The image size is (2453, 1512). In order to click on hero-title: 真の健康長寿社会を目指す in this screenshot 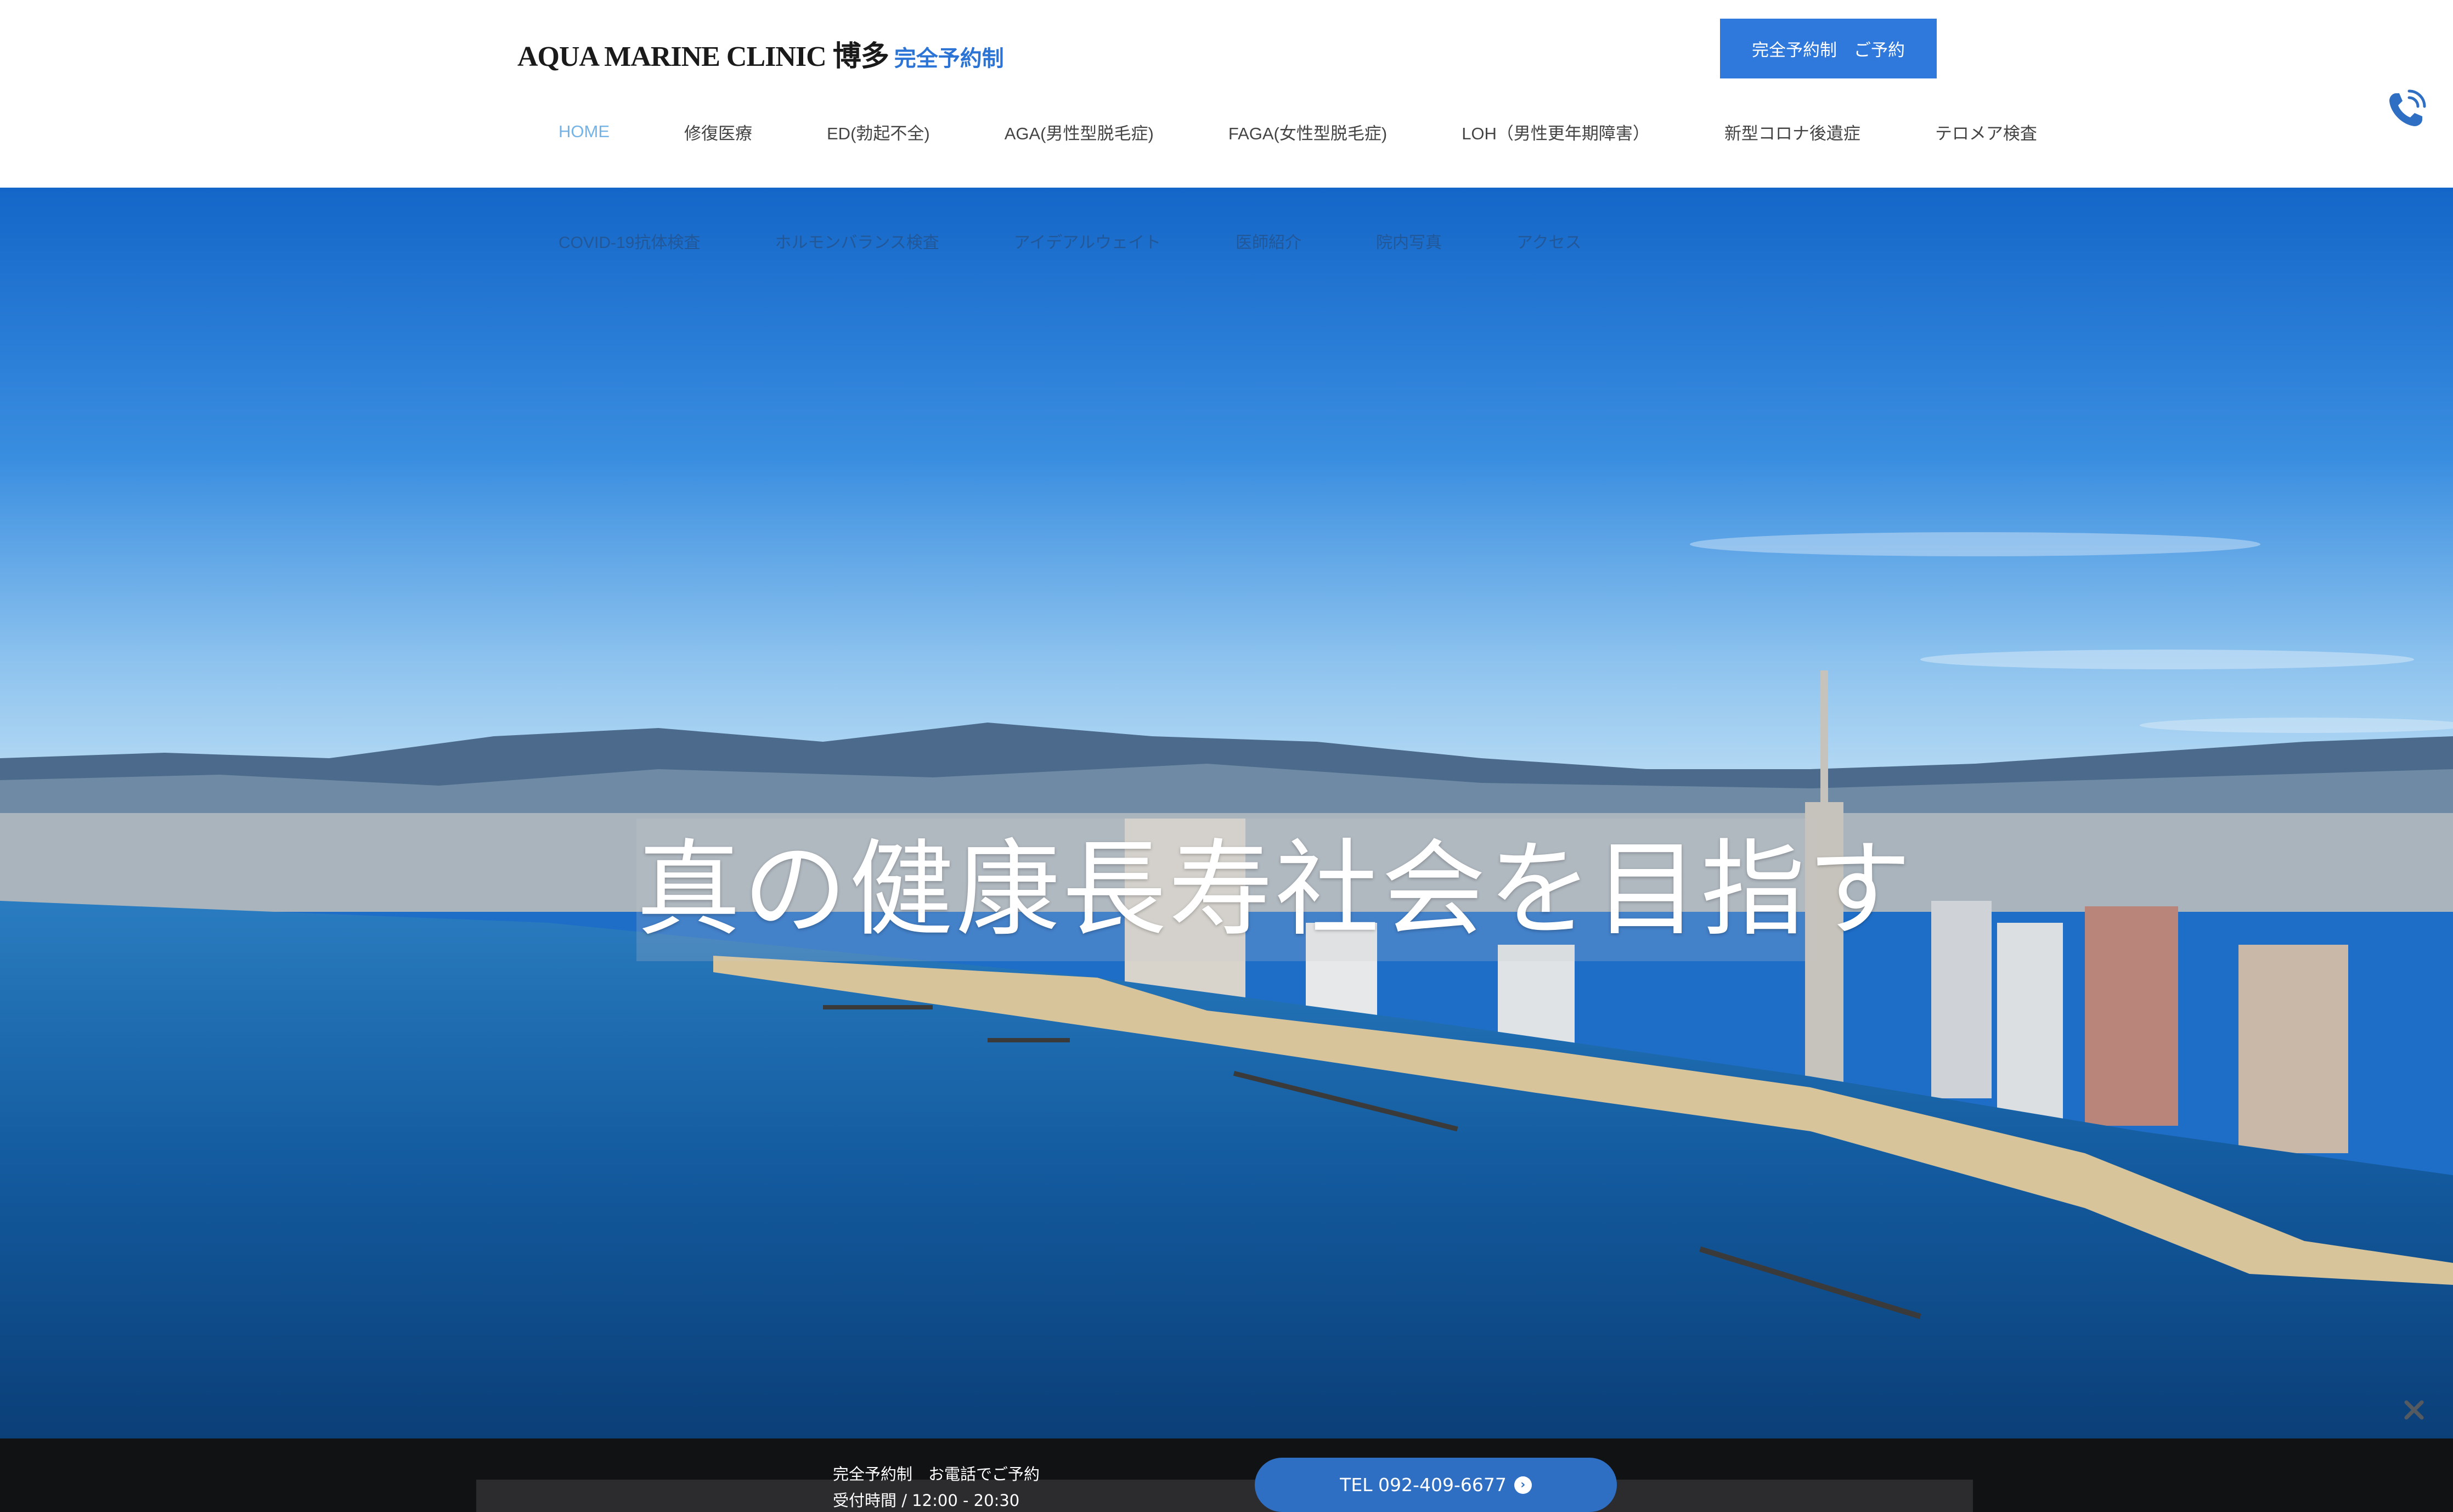, I will do `click(1275, 889)`.